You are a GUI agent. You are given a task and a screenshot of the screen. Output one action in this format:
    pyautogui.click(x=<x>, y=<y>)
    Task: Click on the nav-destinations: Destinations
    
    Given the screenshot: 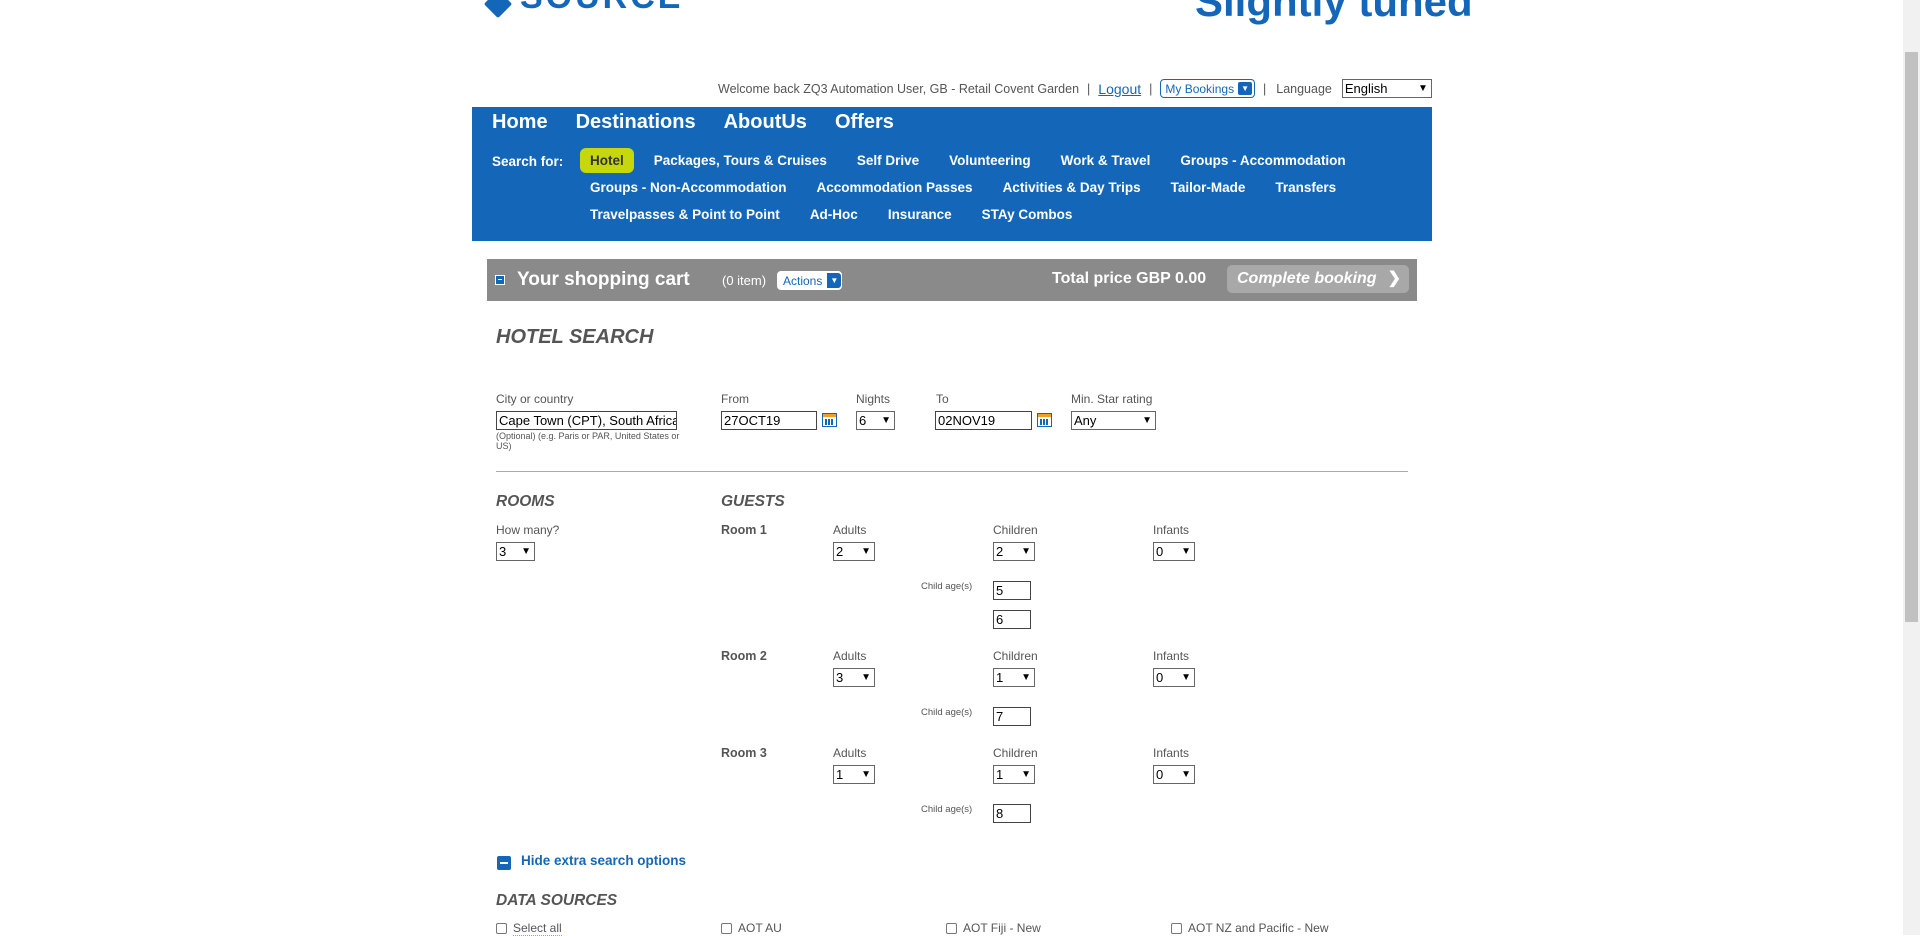 What is the action you would take?
    pyautogui.click(x=636, y=122)
    